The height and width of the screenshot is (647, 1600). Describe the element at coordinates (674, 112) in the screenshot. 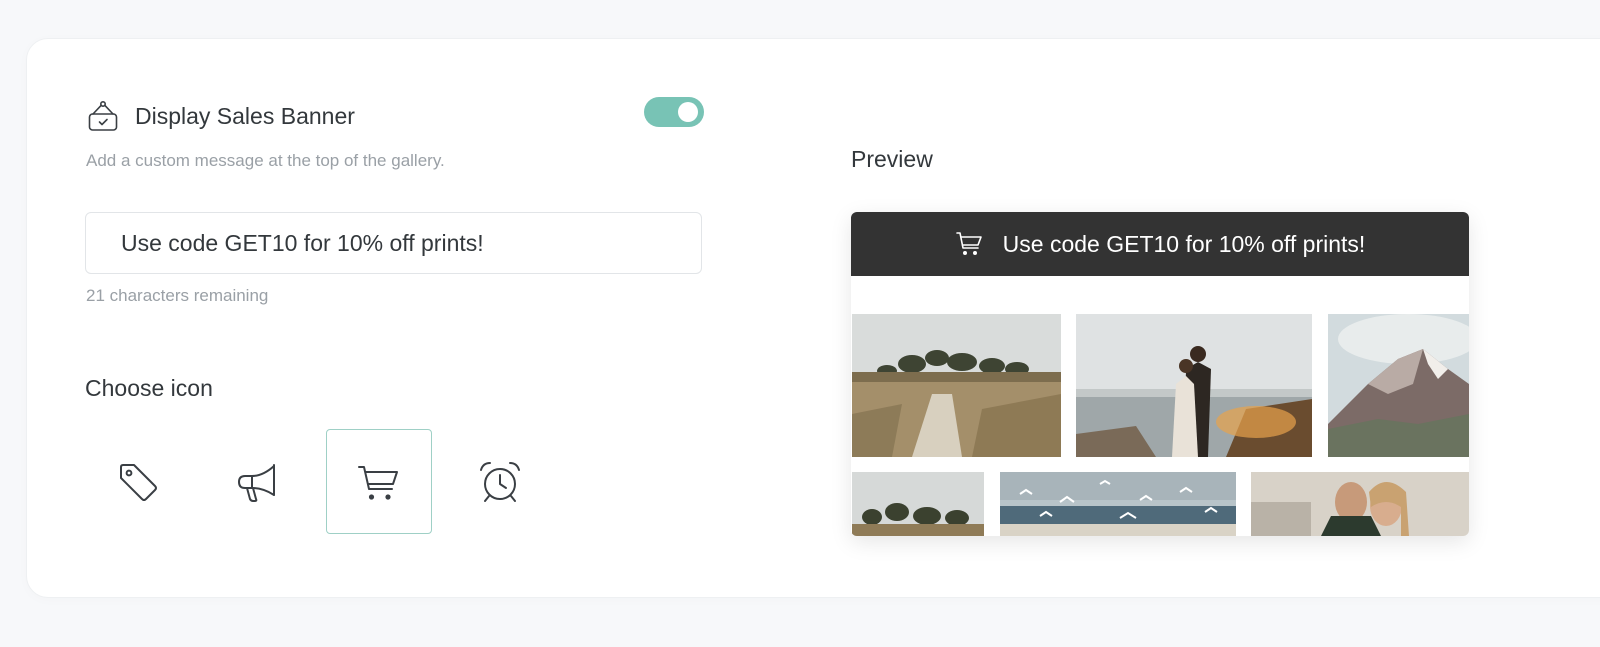

I see `display-banner-toggle` at that location.